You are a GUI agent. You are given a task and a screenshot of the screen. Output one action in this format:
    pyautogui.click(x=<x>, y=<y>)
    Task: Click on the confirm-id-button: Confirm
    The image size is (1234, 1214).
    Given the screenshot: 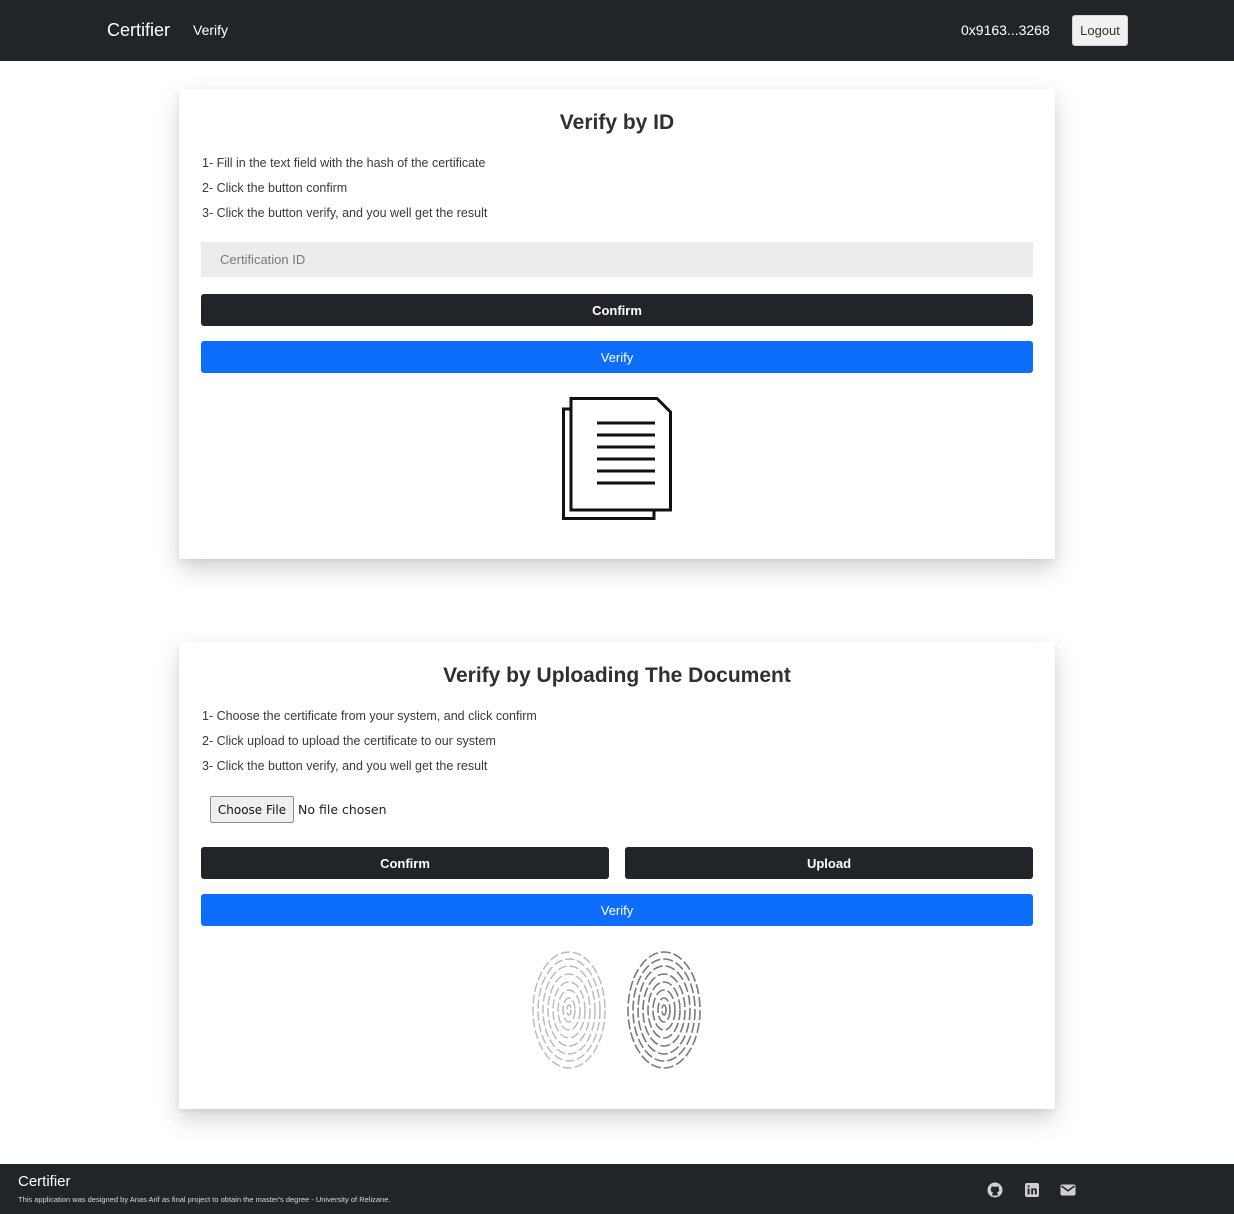 What is the action you would take?
    pyautogui.click(x=617, y=310)
    